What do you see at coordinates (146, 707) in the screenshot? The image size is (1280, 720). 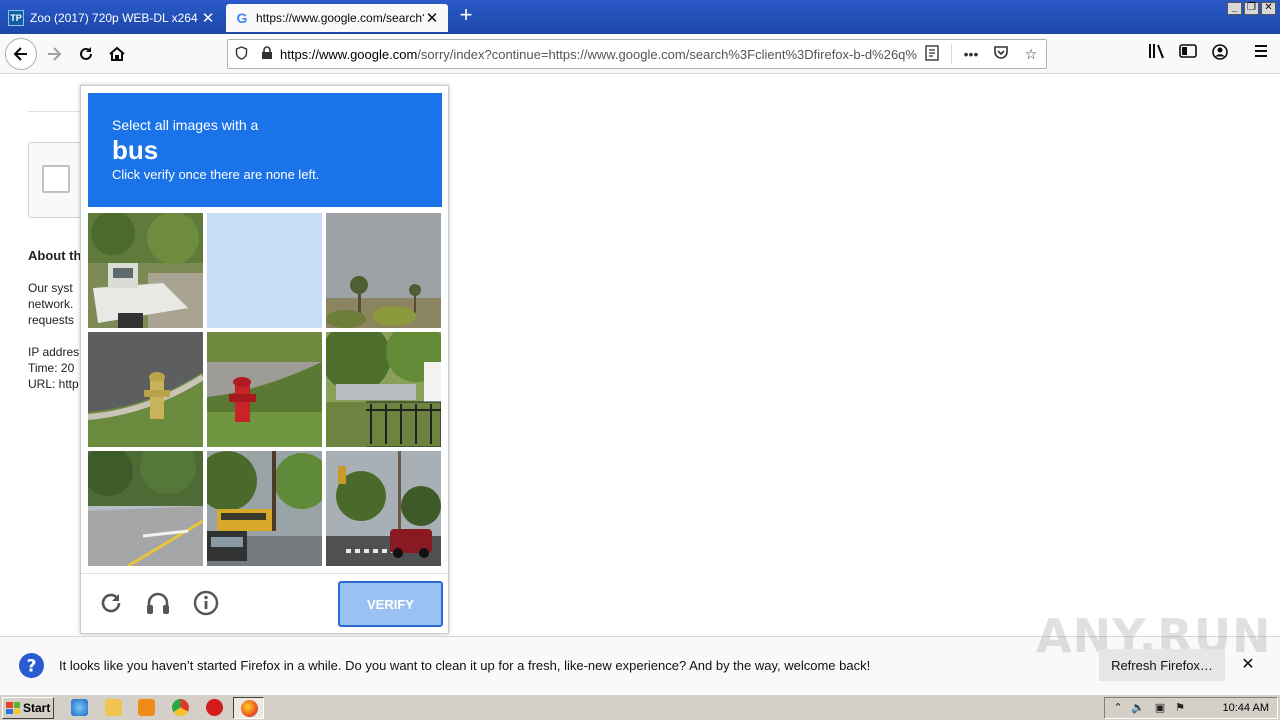 I see `media-player-icon` at bounding box center [146, 707].